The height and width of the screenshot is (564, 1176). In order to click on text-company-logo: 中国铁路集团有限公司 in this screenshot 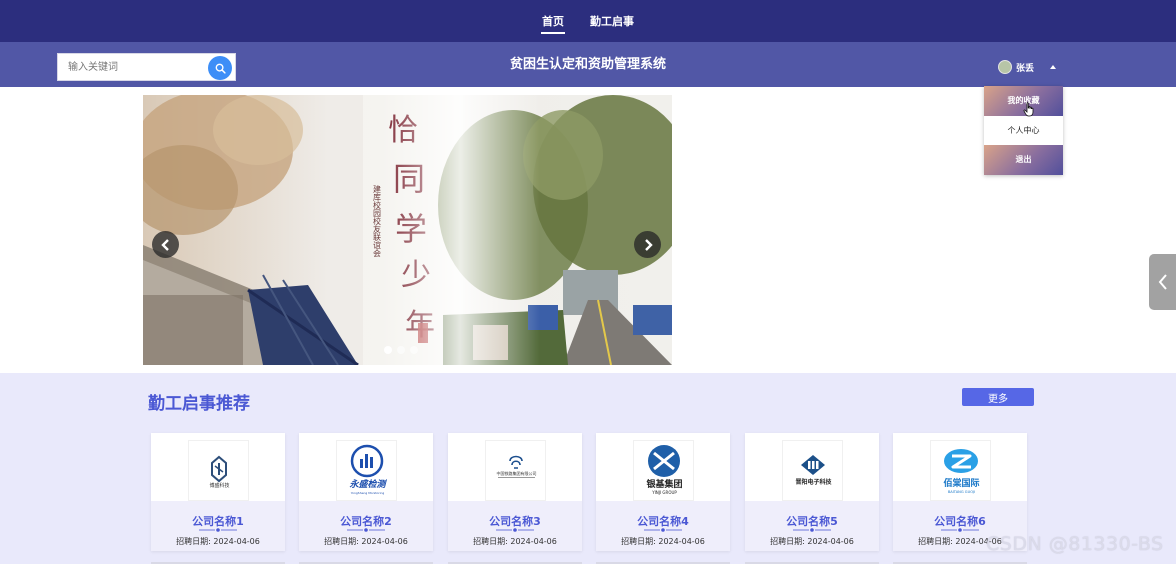, I will do `click(515, 470)`.